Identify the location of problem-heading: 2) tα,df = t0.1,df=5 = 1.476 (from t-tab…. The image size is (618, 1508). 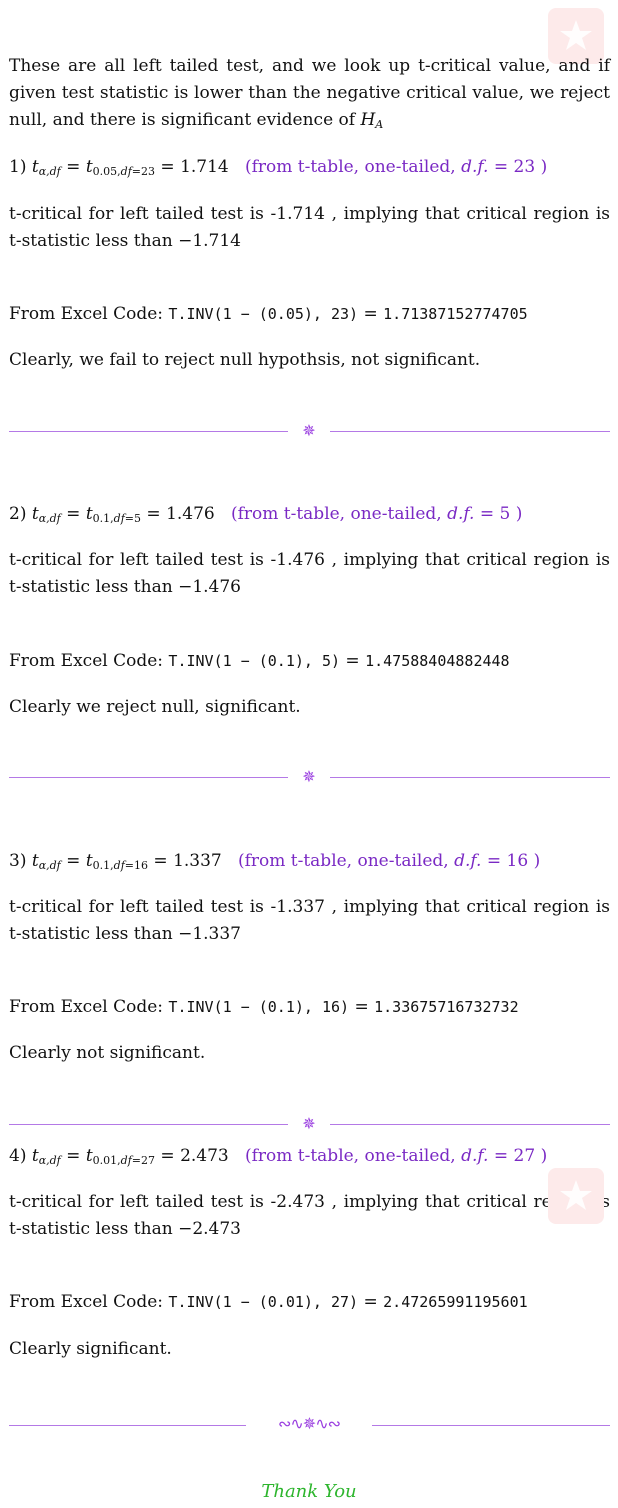
(266, 514).